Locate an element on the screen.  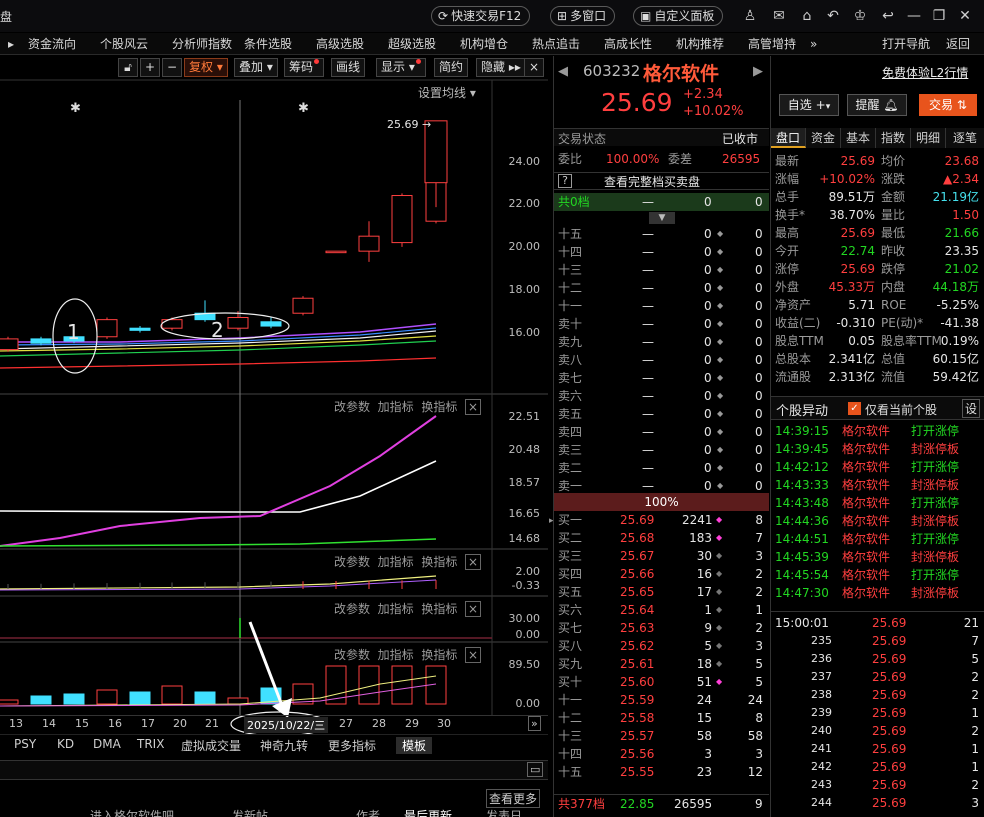
movement-row: 14:45:54 格尔软件 打开涨停 is located at coordinates (877, 575).